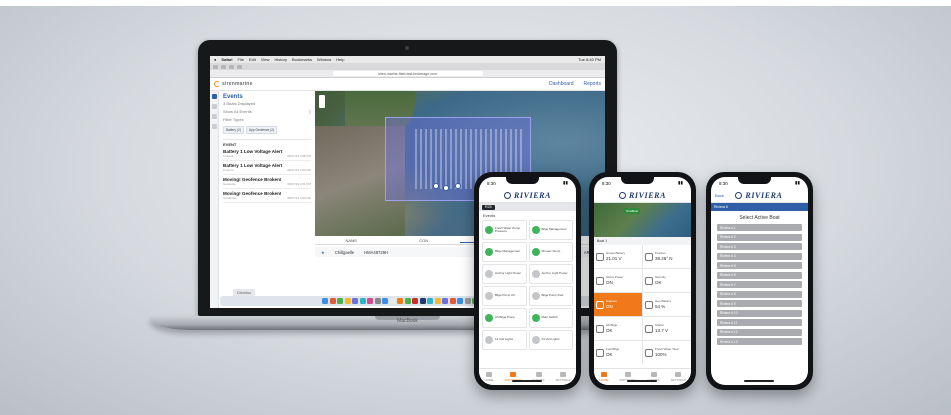 The width and height of the screenshot is (951, 415). What do you see at coordinates (215, 59) in the screenshot?
I see `apple-icon: ●` at bounding box center [215, 59].